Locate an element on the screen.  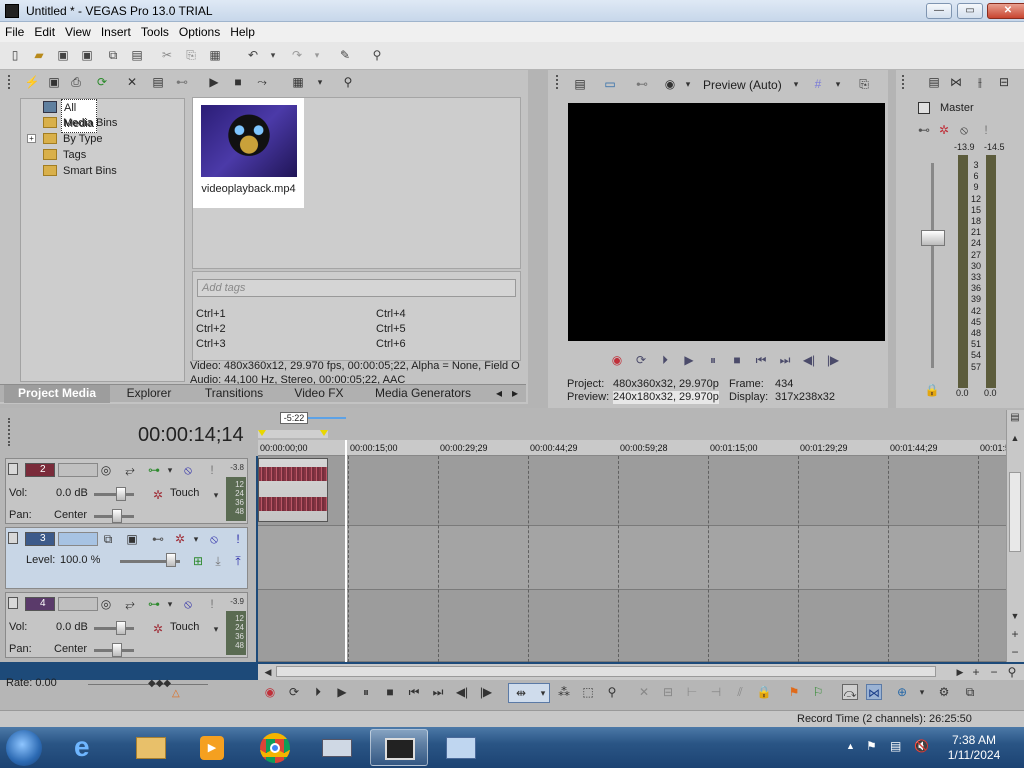
import-media-icon: ⚡ is located at coordinates (32, 82).